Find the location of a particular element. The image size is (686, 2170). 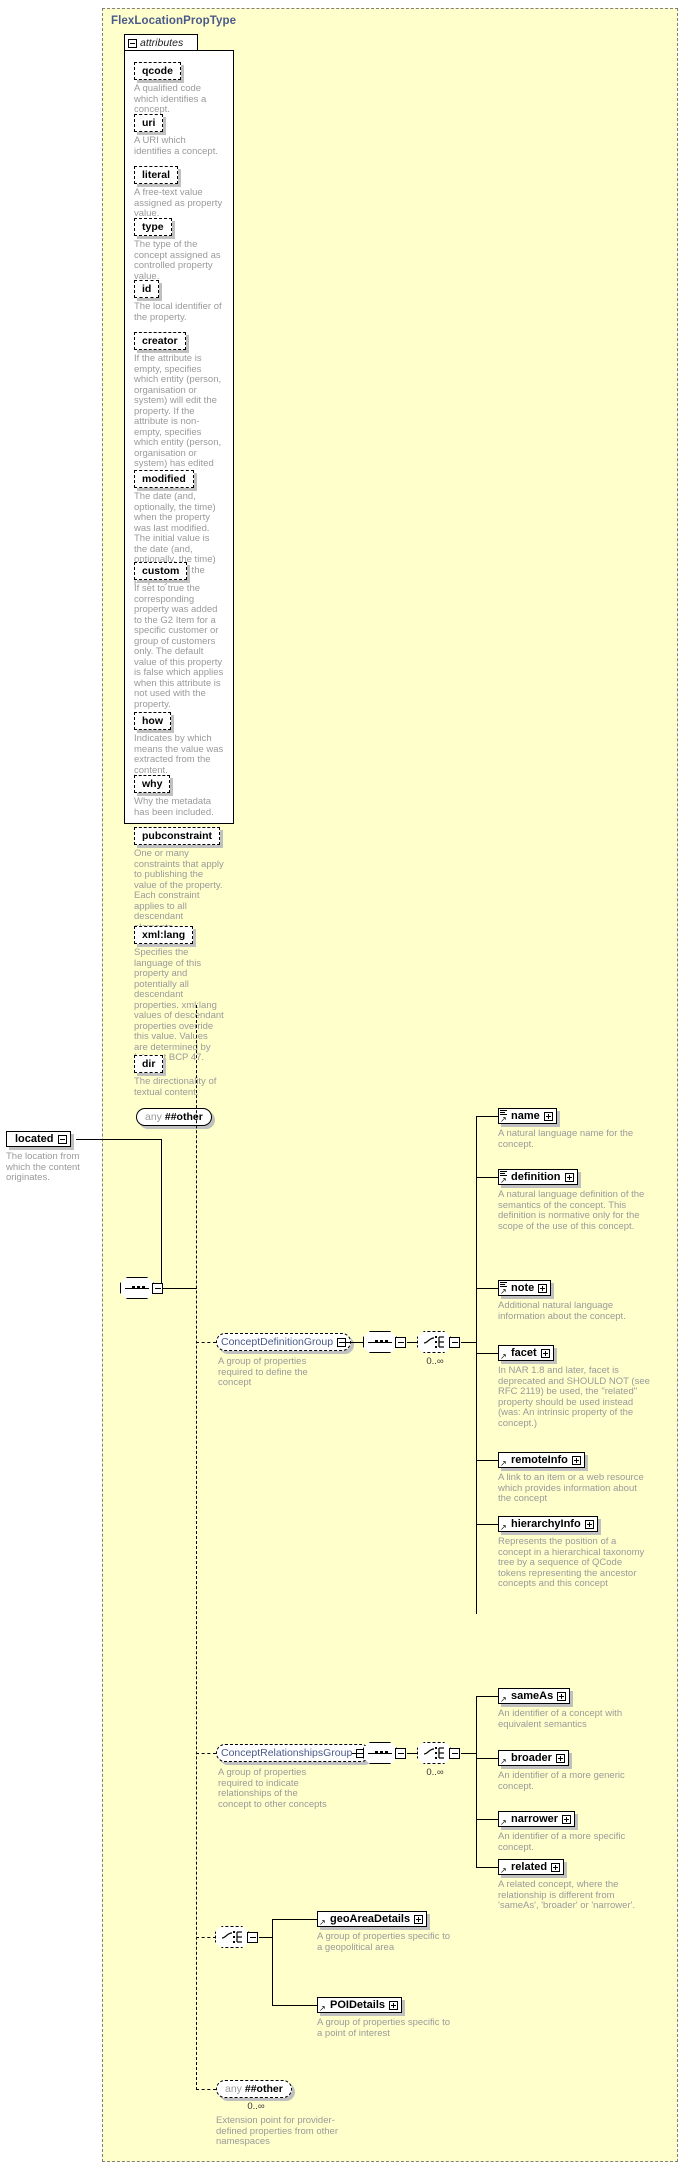

element-narrower-label: narrower is located at coordinates (535, 1818).